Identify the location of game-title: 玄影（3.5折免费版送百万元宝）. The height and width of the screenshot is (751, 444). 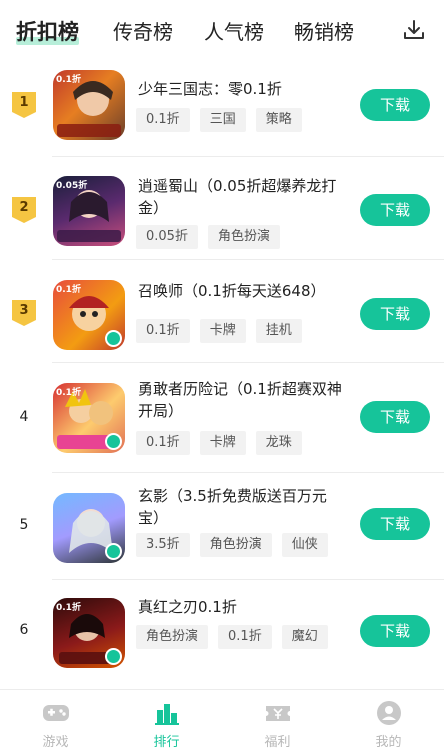
(232, 507).